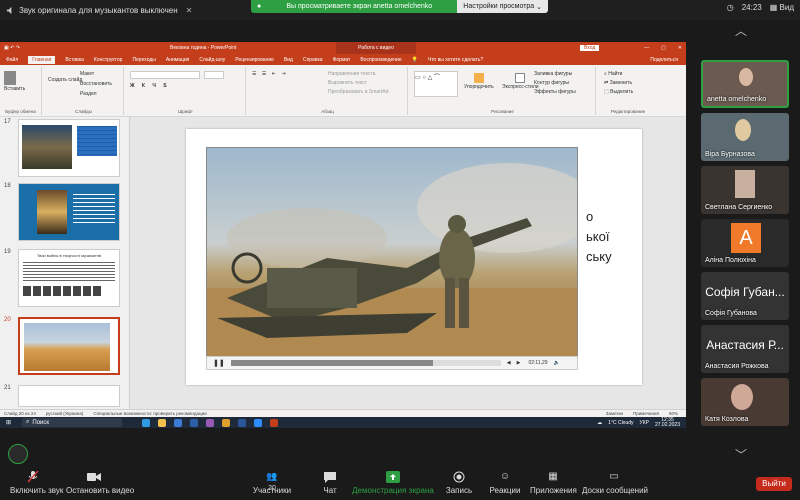  I want to click on whiteboards-button: ▭ Доски сообщений, so click(615, 483).